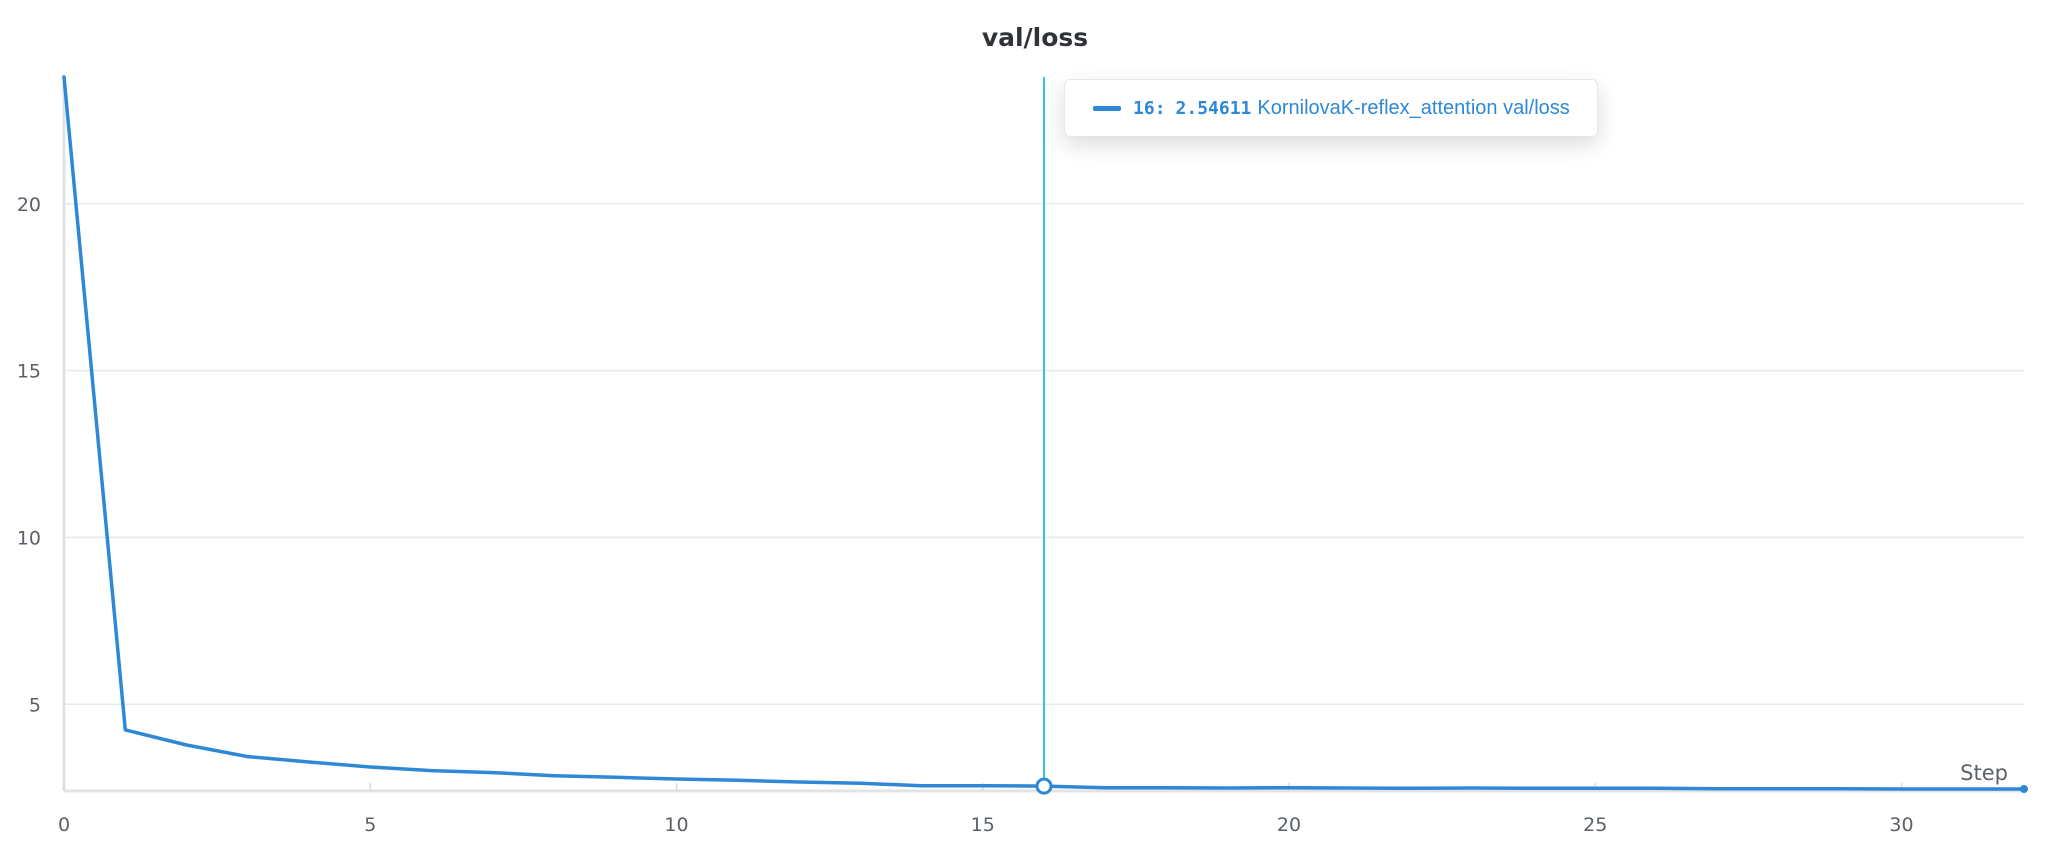 The width and height of the screenshot is (2048, 846). What do you see at coordinates (35, 705) in the screenshot?
I see `y-tick-label: 5` at bounding box center [35, 705].